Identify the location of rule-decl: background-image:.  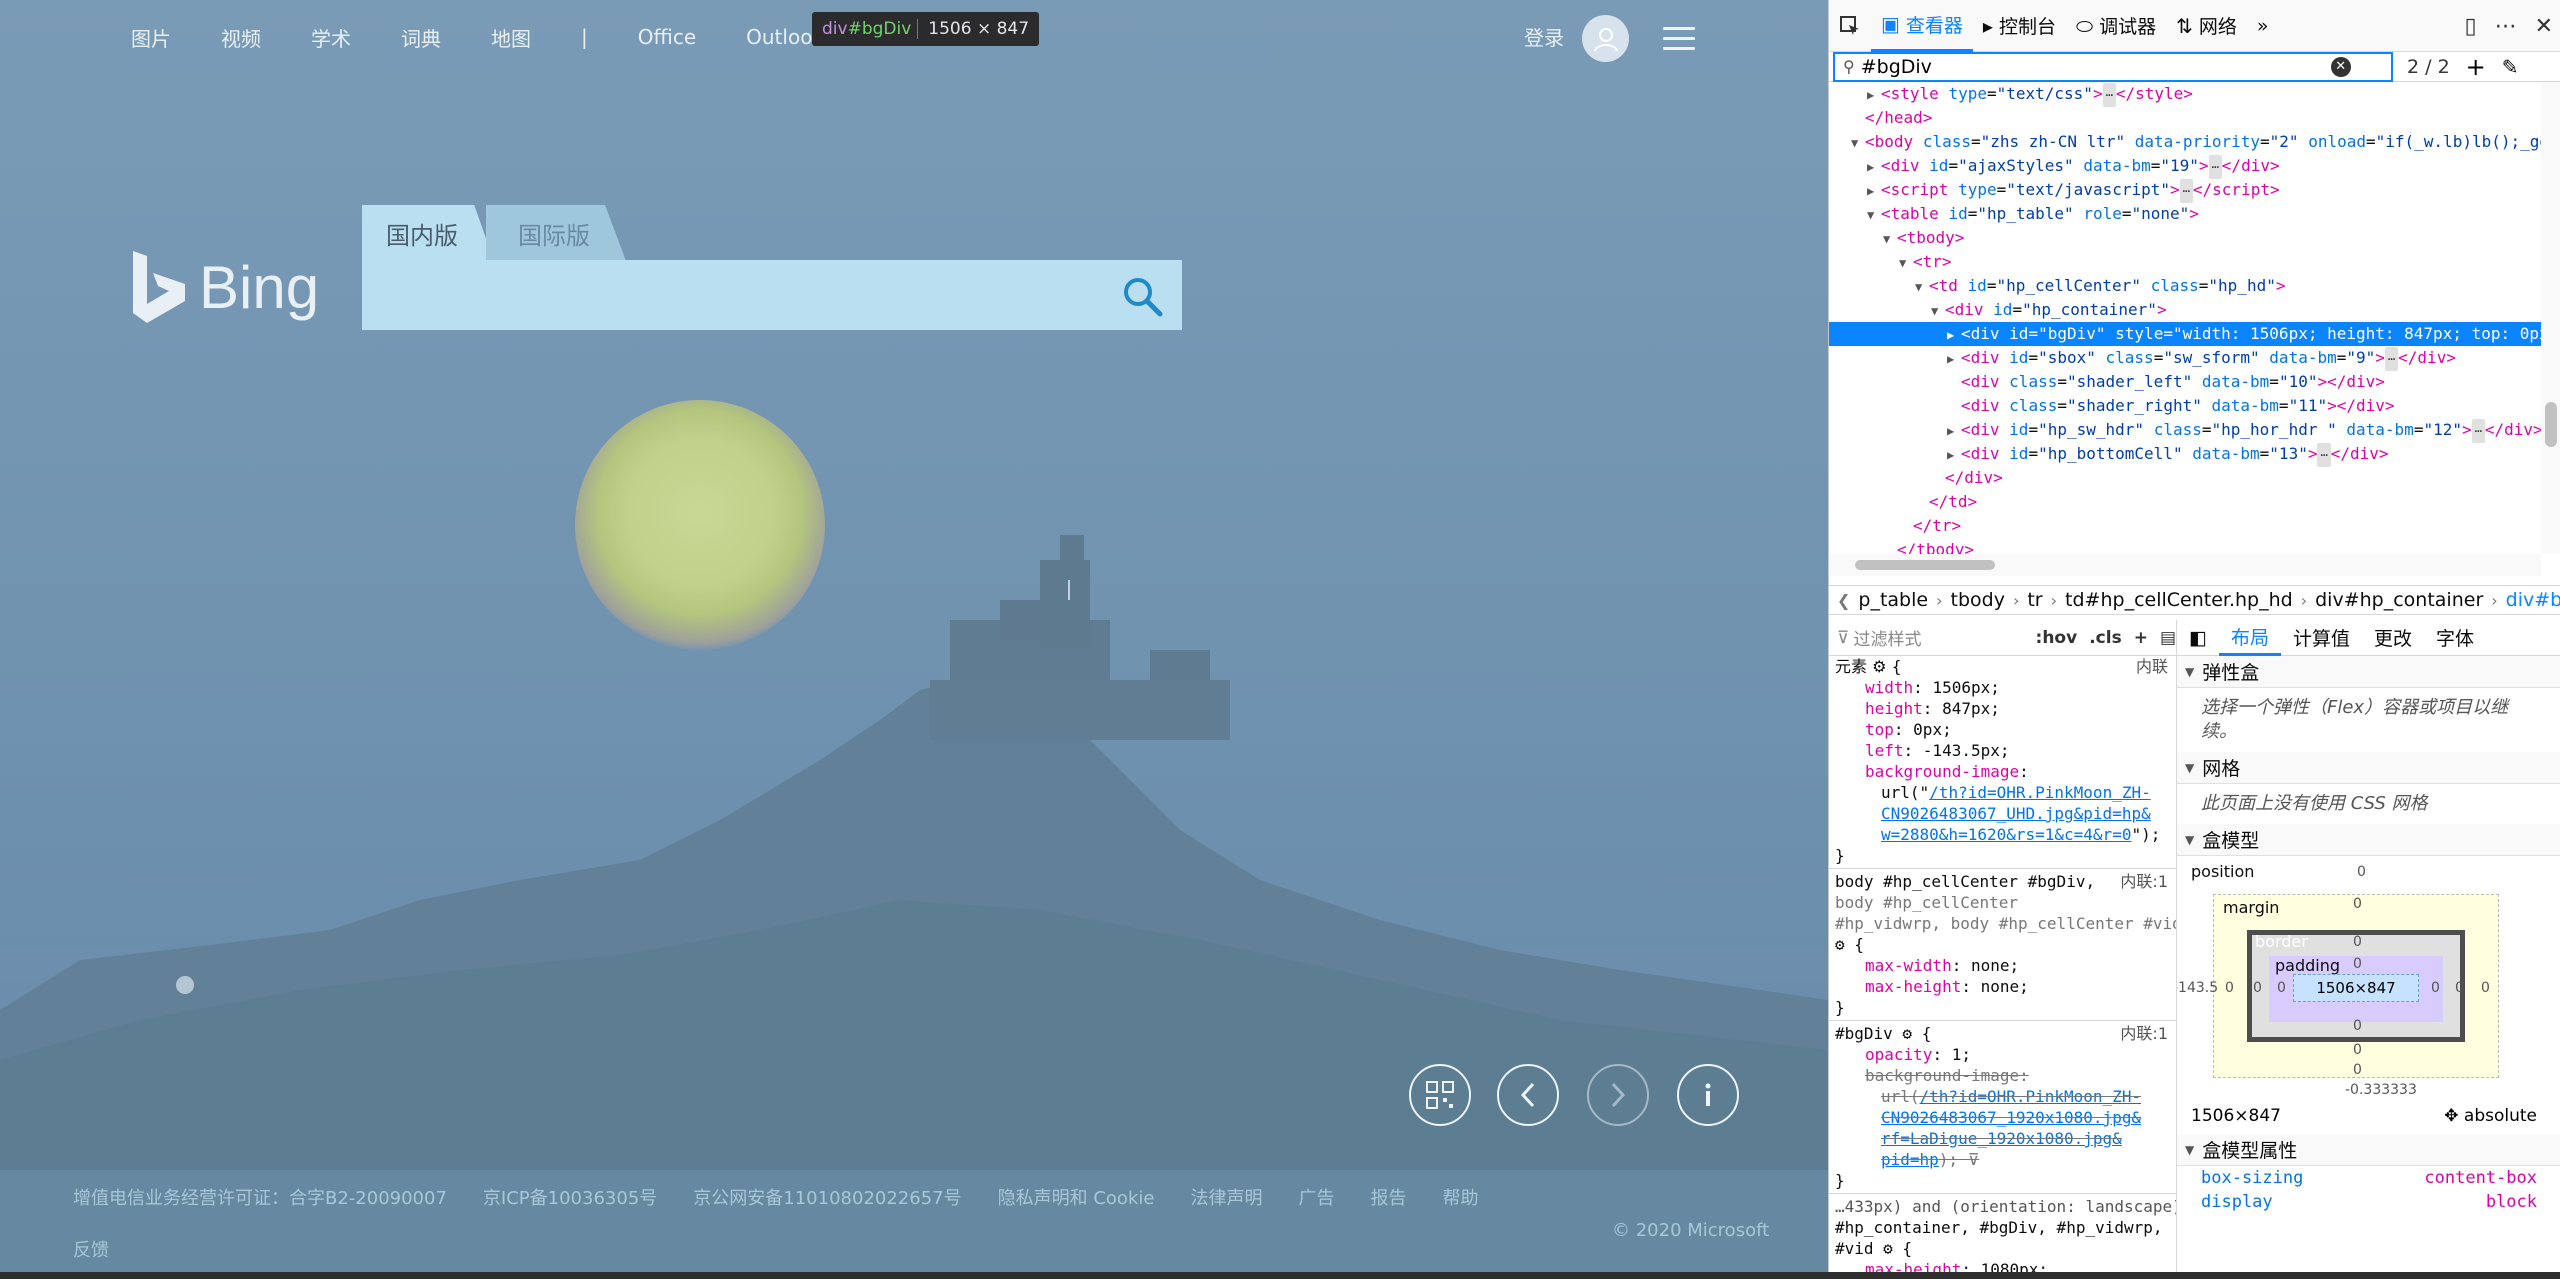
(2002, 771).